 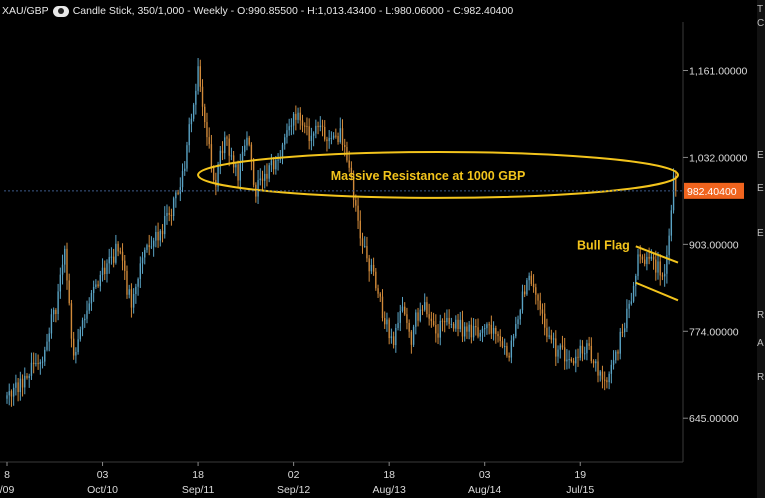 I want to click on y-tick-label: 1,032.00000, so click(x=718, y=158).